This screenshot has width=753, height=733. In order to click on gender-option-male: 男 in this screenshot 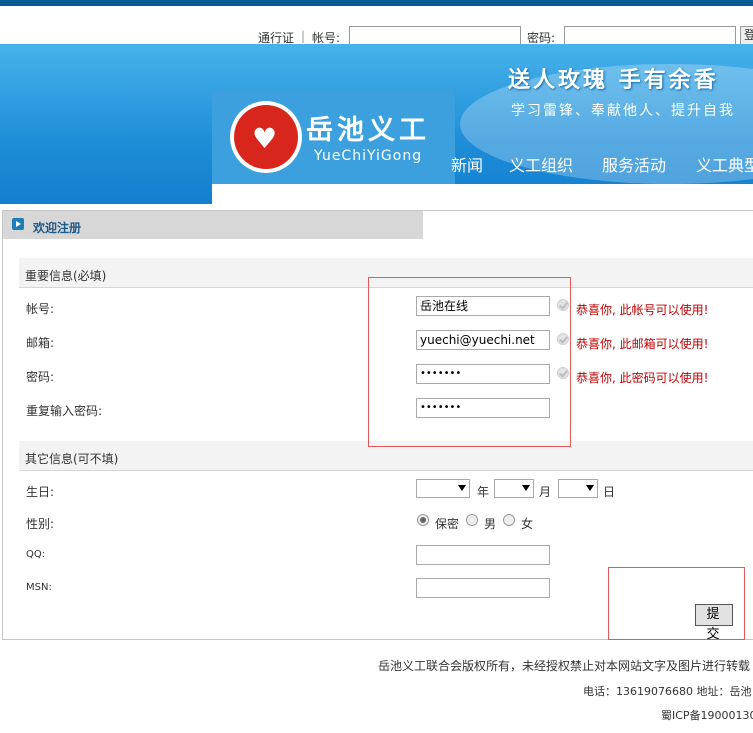, I will do `click(490, 524)`.